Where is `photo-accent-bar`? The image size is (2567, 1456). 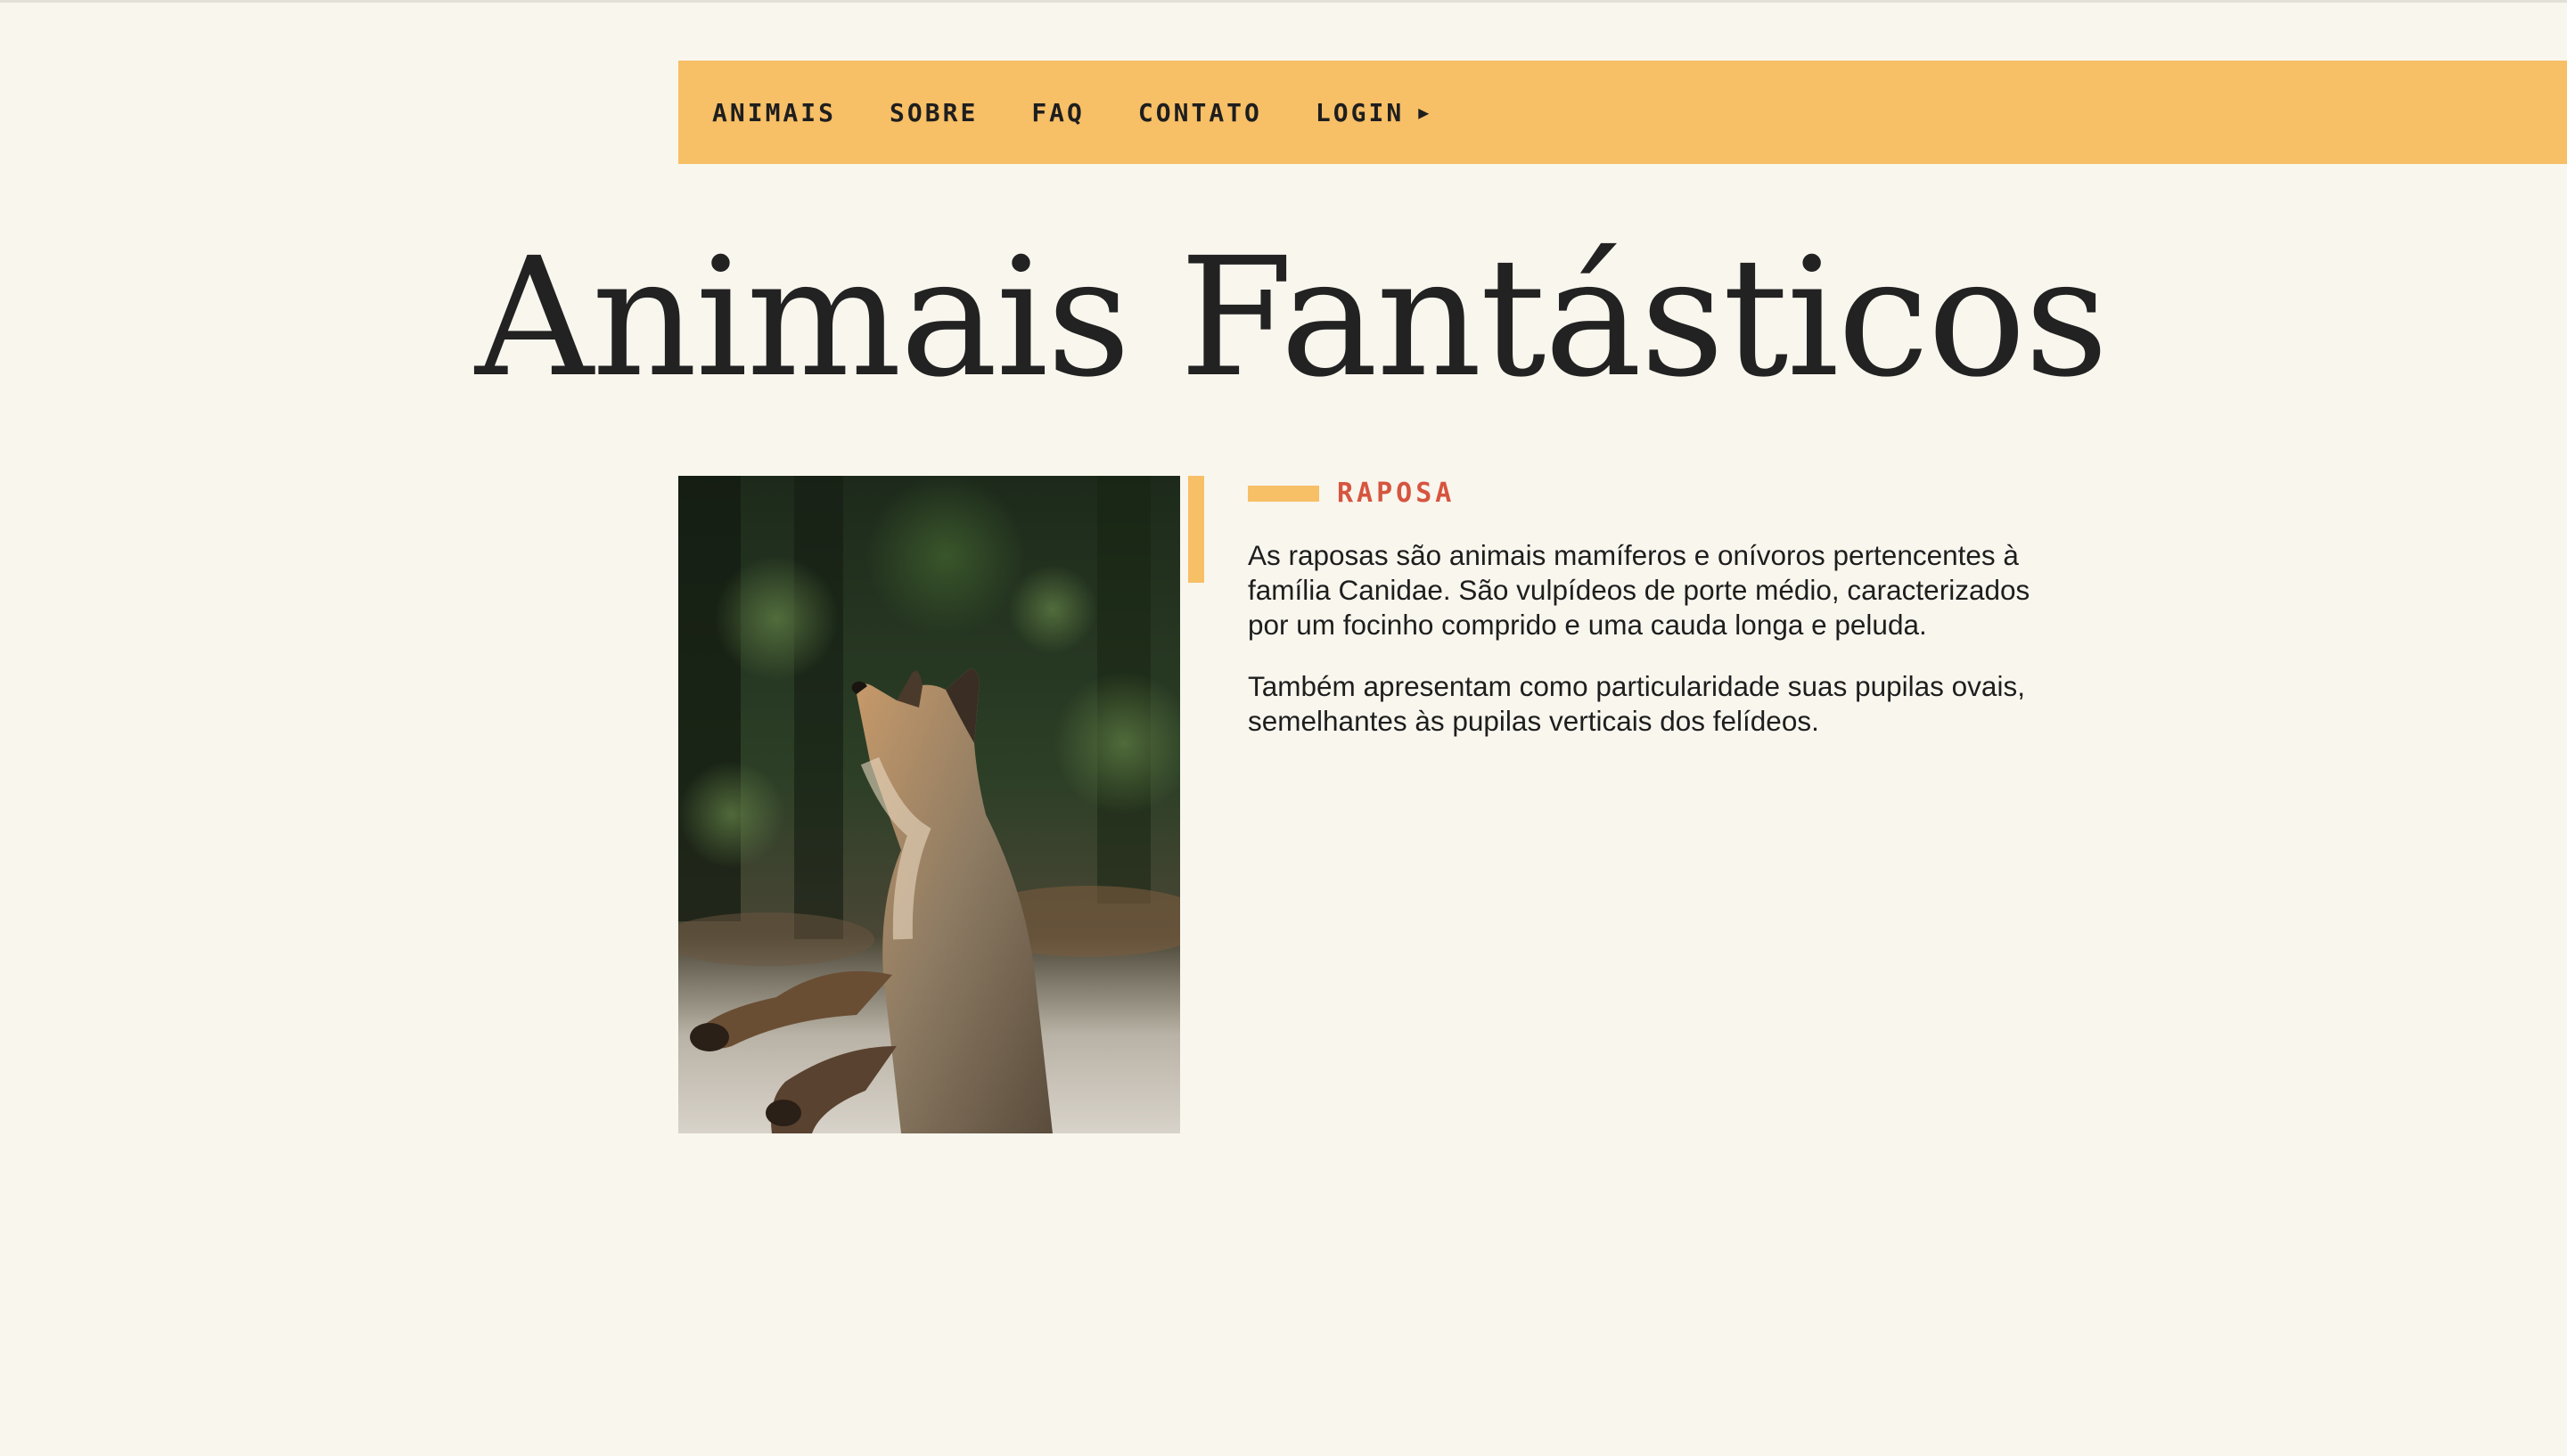 photo-accent-bar is located at coordinates (1196, 529).